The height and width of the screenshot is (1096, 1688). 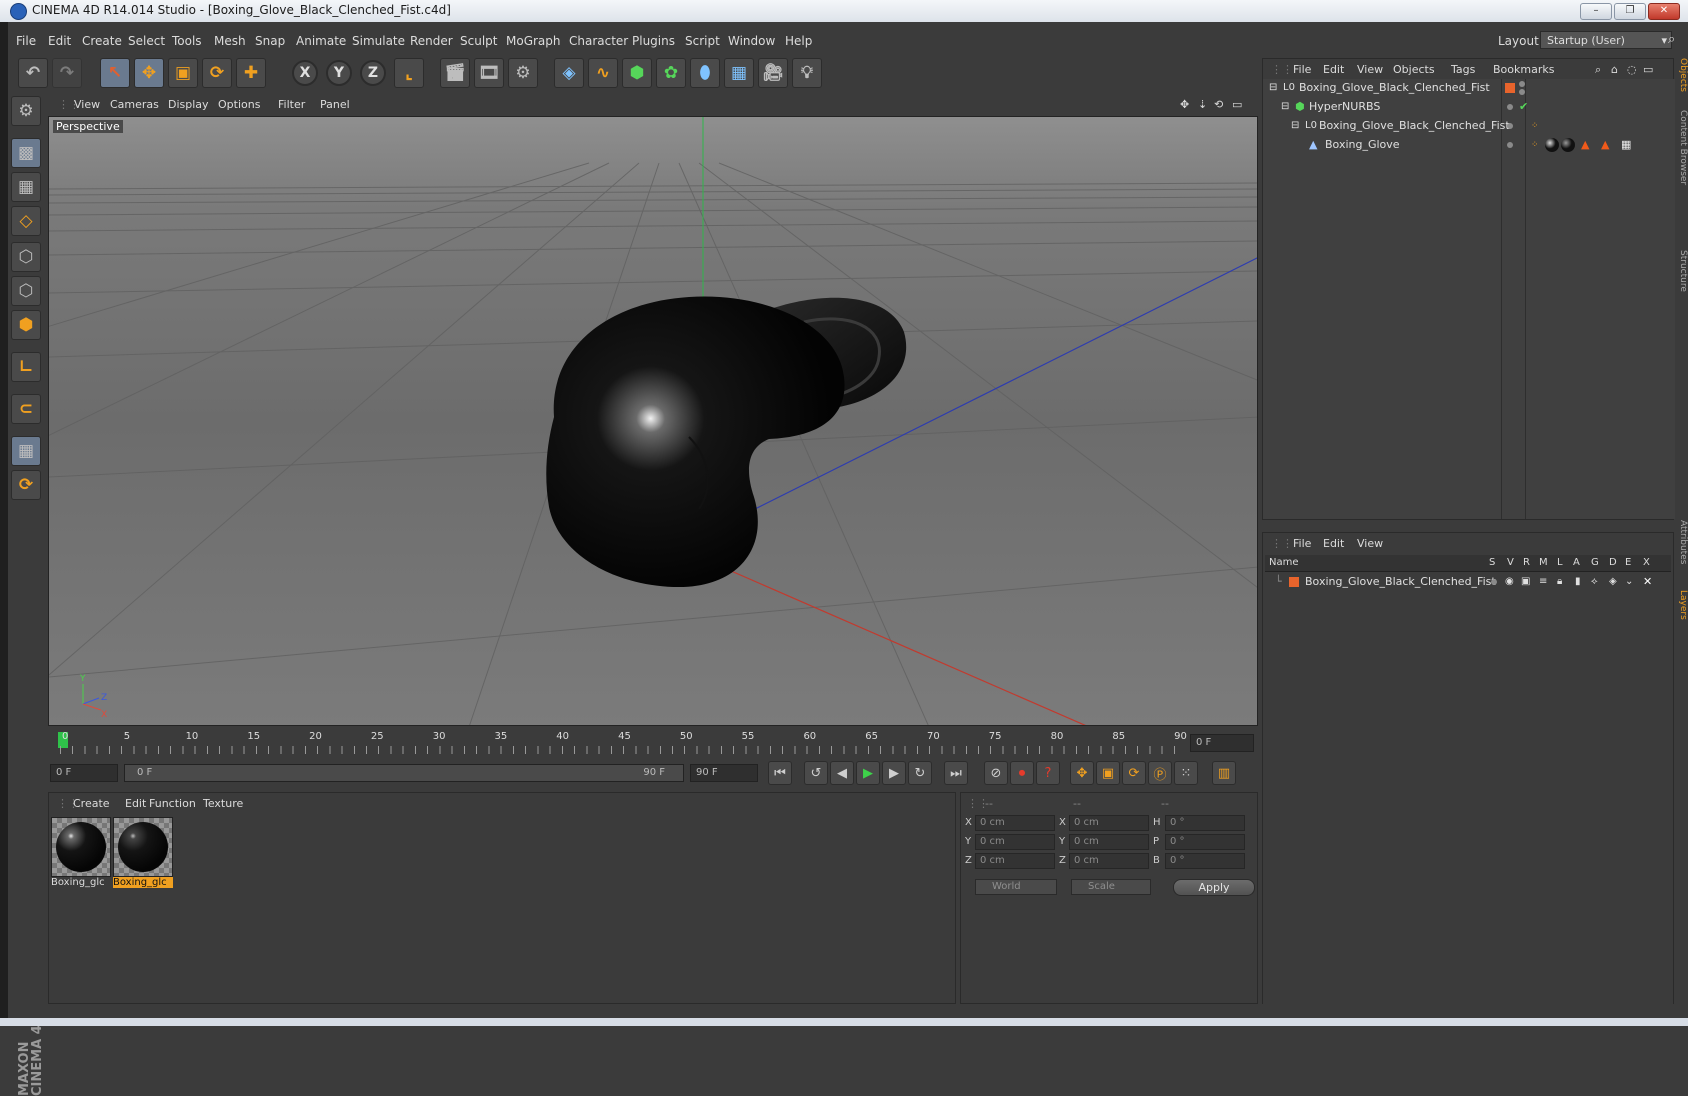 I want to click on z-axis-lock-button: Z, so click(x=373, y=73).